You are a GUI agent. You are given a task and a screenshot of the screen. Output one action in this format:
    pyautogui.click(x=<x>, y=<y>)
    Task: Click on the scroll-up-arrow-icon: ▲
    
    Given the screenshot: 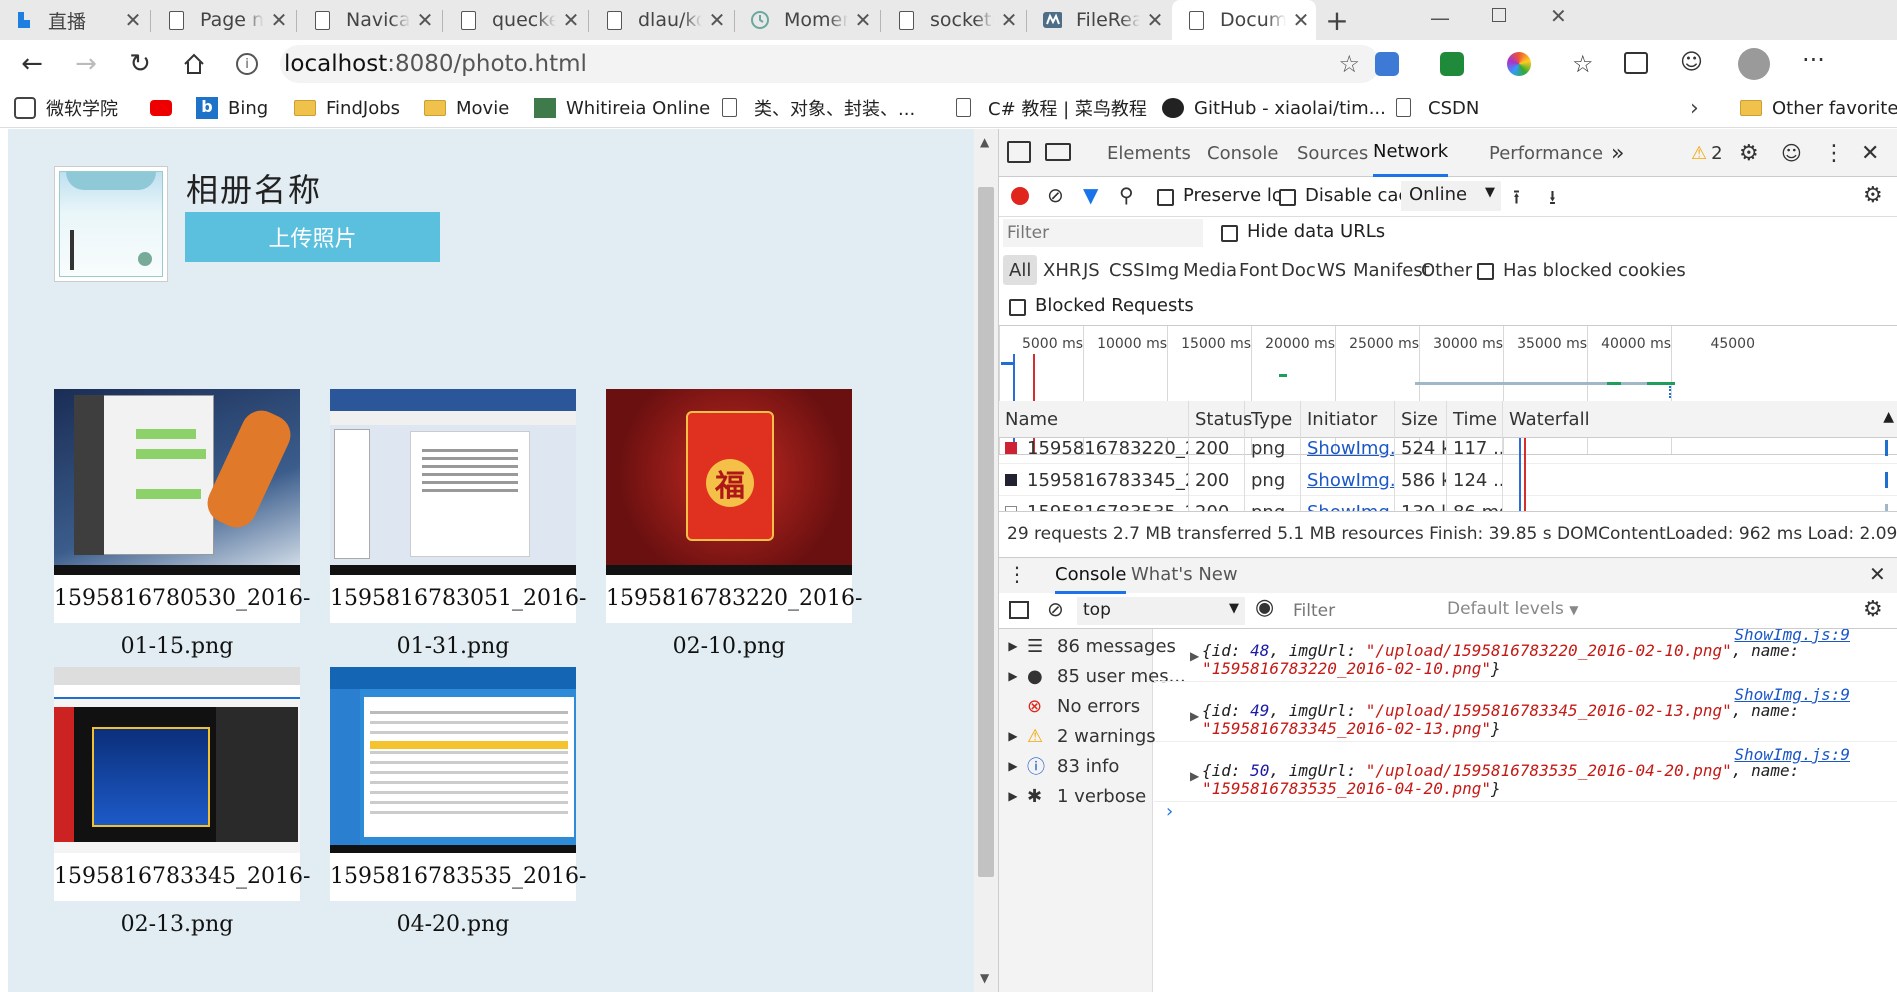 What is the action you would take?
    pyautogui.click(x=1888, y=417)
    